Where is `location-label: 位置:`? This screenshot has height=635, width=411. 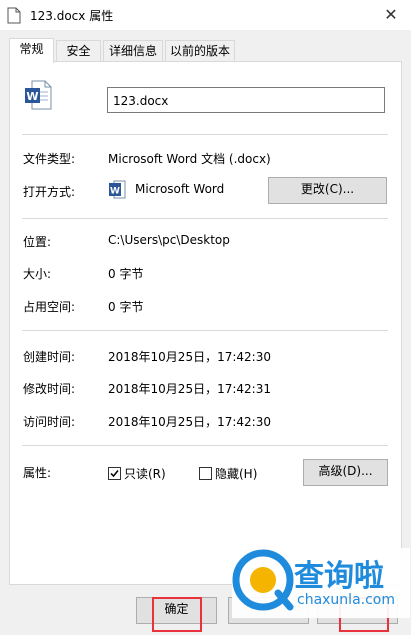
location-label: 位置: is located at coordinates (37, 242).